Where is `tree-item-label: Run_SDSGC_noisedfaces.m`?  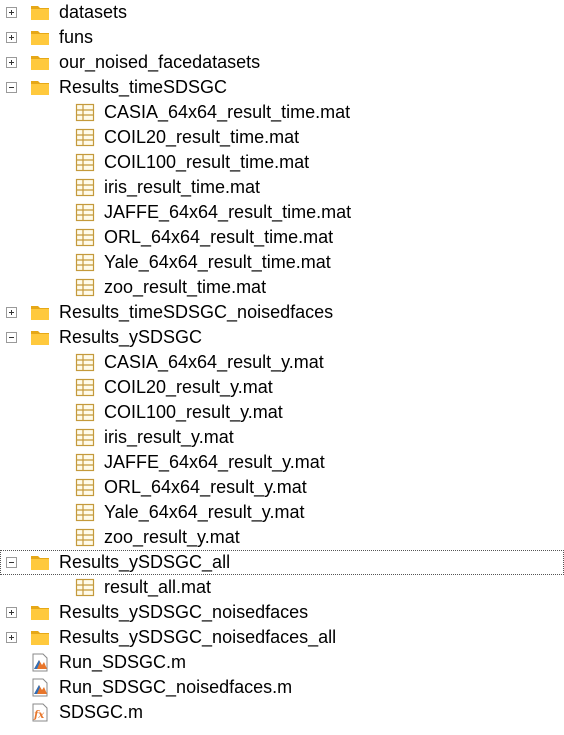
tree-item-label: Run_SDSGC_noisedfaces.m is located at coordinates (176, 687).